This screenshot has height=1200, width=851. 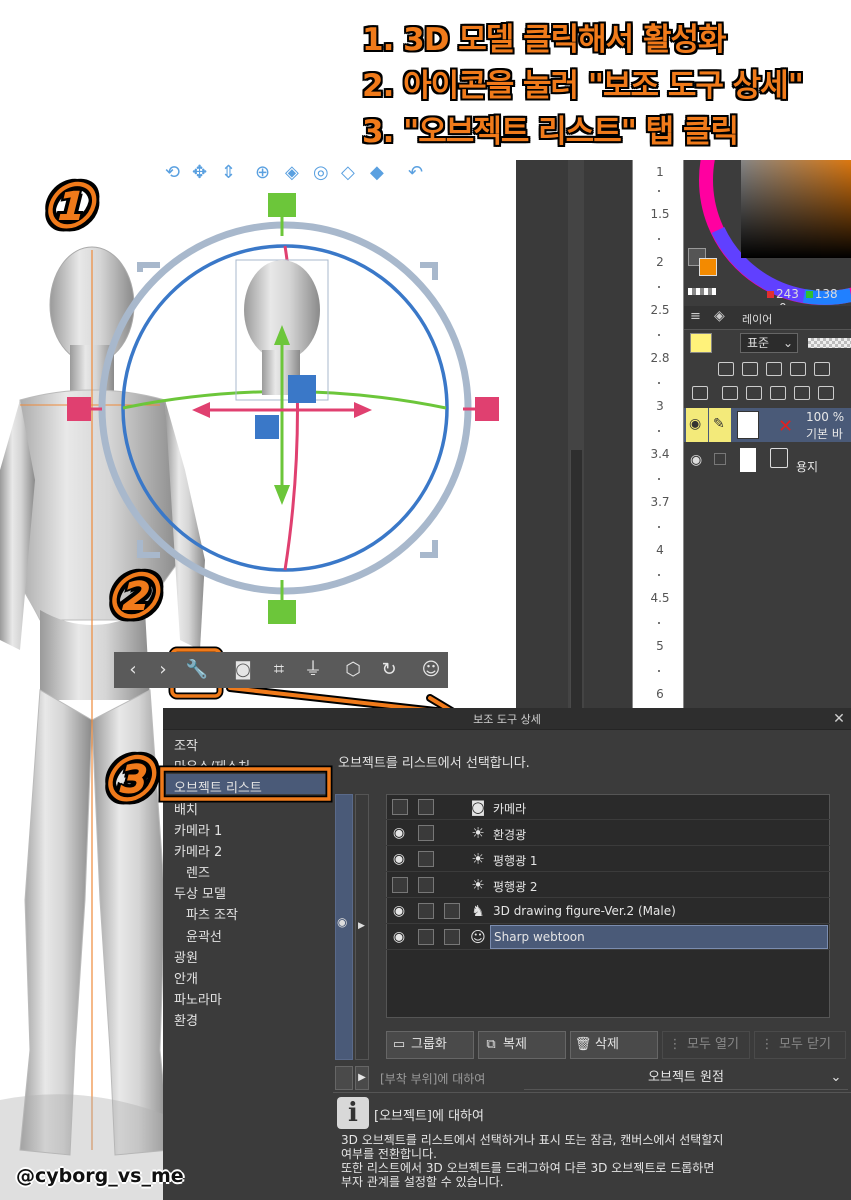 I want to click on paper-thumbnail-icon, so click(x=748, y=460).